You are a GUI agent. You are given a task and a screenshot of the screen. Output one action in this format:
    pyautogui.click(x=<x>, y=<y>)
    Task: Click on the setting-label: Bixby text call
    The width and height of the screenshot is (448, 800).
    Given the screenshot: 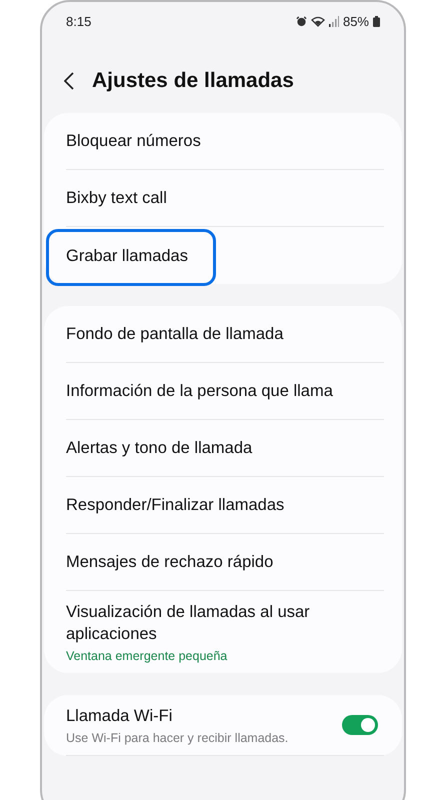 What is the action you would take?
    pyautogui.click(x=225, y=198)
    